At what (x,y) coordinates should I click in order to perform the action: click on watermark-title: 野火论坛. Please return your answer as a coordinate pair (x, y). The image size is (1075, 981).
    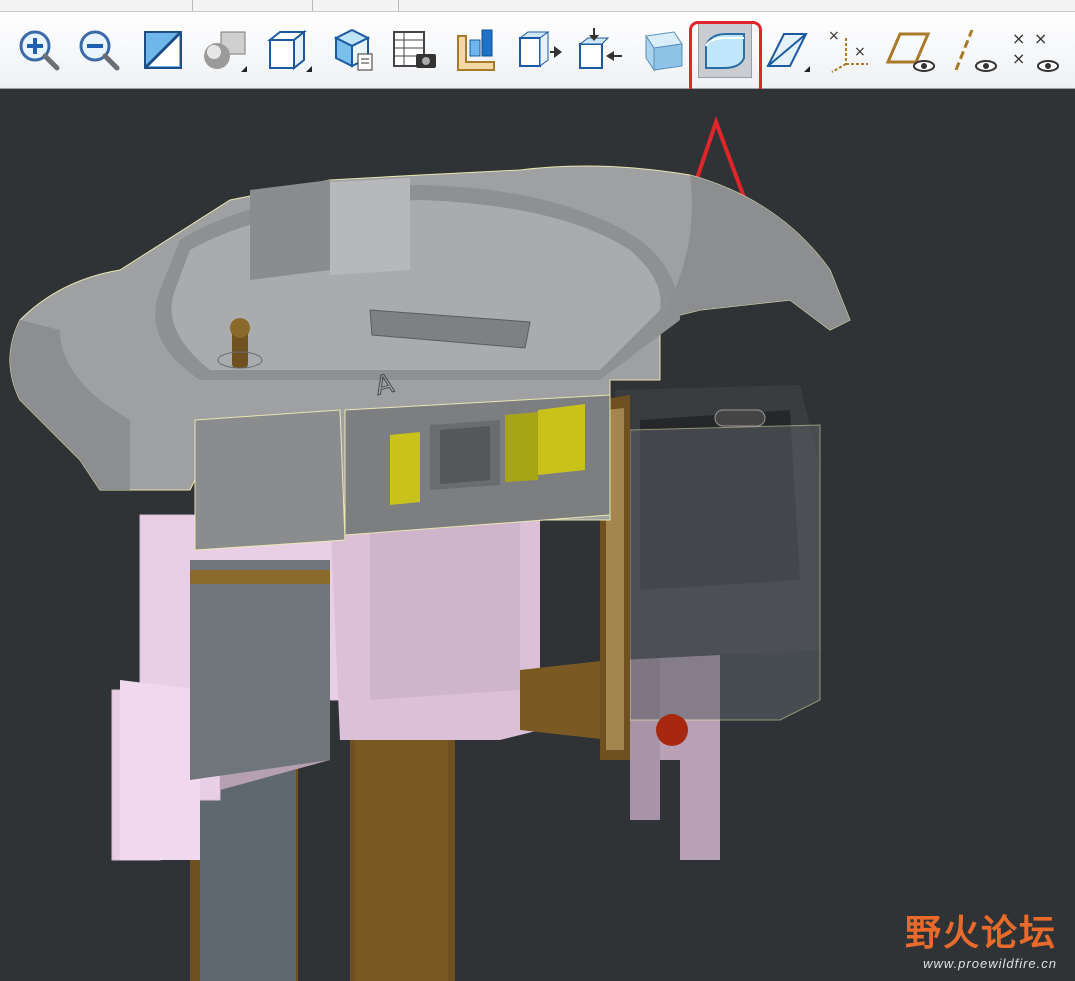
    Looking at the image, I should click on (980, 933).